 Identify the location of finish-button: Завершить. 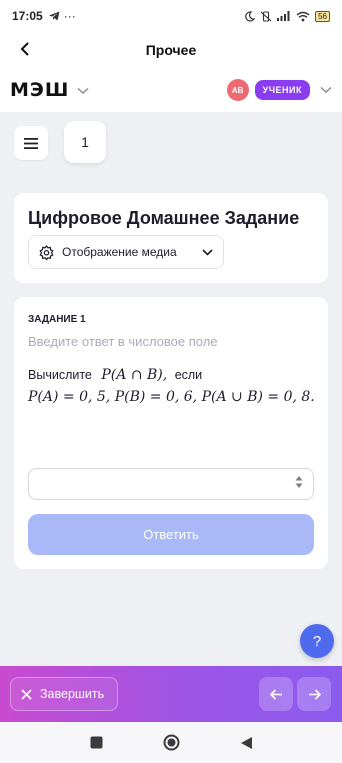
(64, 694).